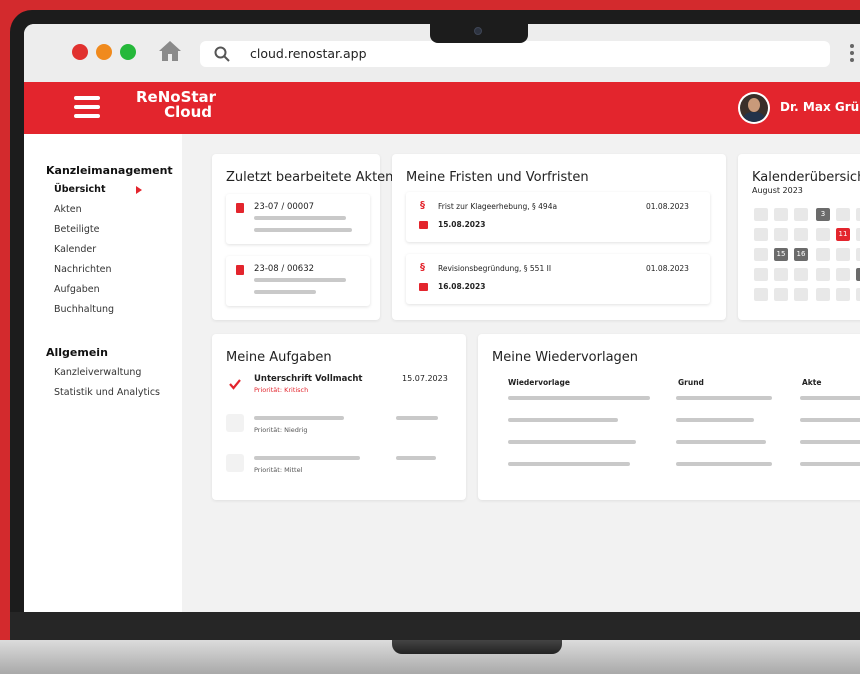 The image size is (860, 674). Describe the element at coordinates (539, 382) in the screenshot. I see `column-header: Wiedervorlage` at that location.